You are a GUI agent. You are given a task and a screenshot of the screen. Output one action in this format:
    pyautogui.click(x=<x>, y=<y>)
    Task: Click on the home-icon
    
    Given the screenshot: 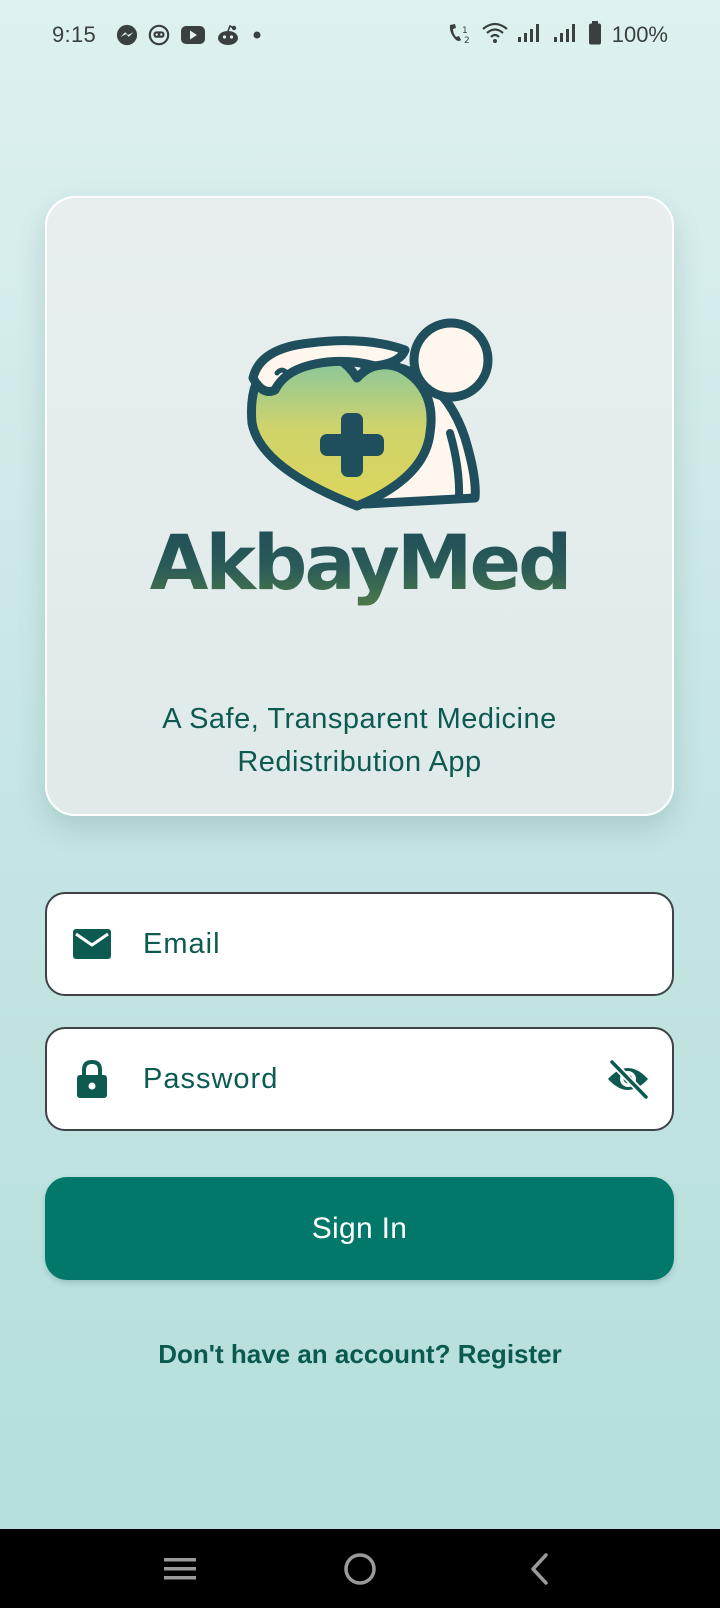 What is the action you would take?
    pyautogui.click(x=360, y=1569)
    